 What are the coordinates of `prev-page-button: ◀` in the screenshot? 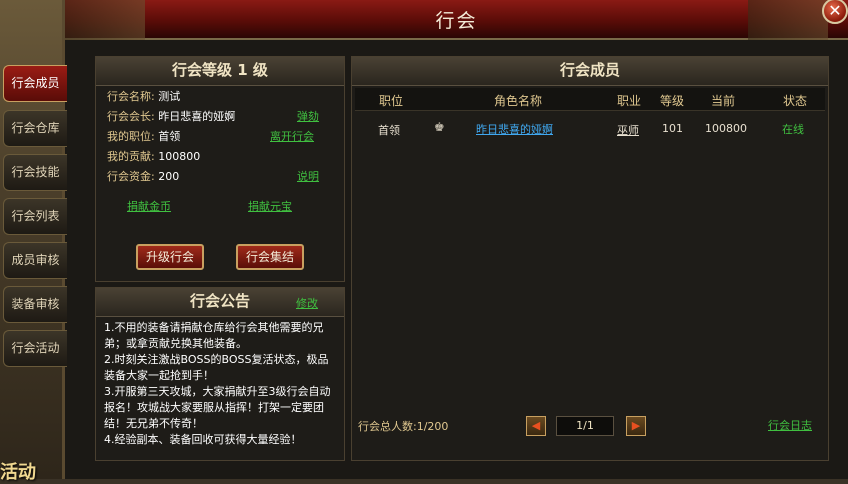 It's located at (536, 426).